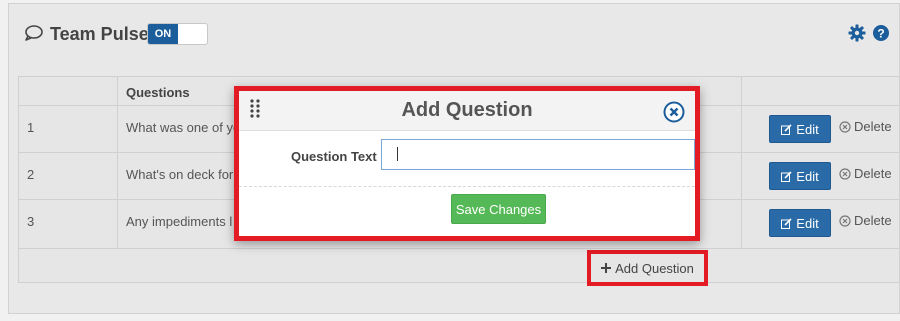  Describe the element at coordinates (179, 221) in the screenshot. I see `row-question: Any impediments l` at that location.